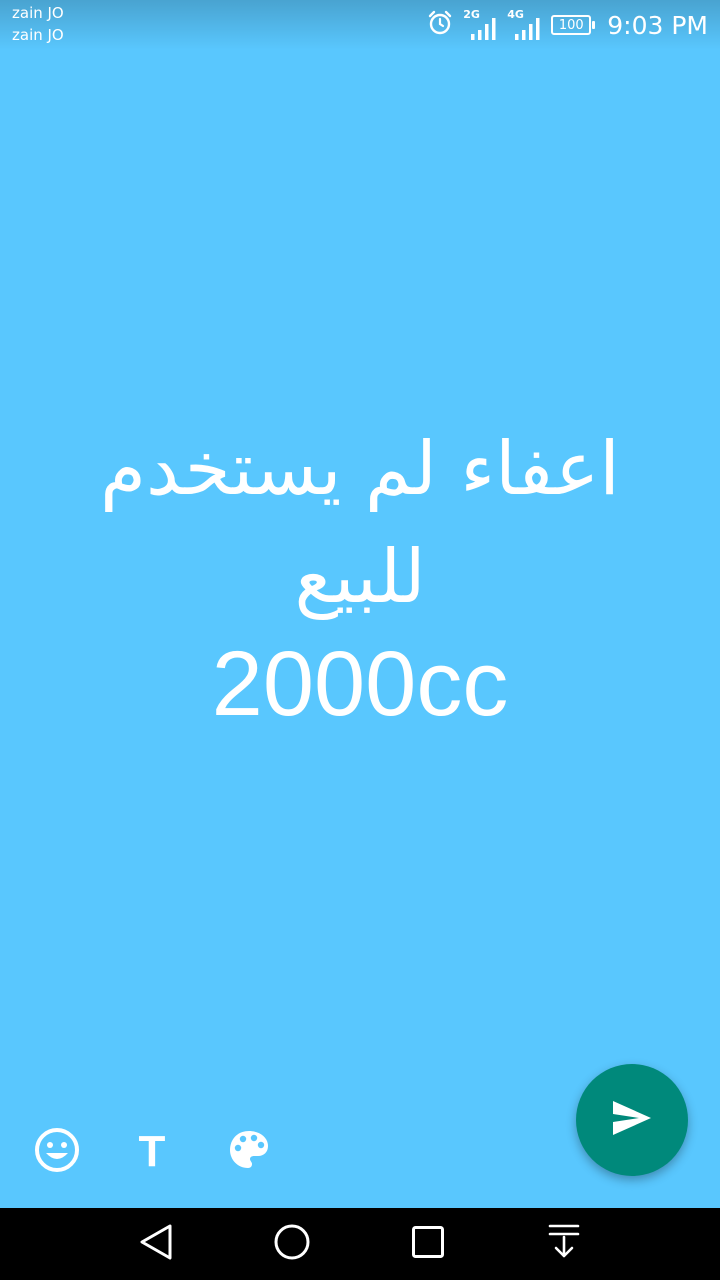 This screenshot has height=1280, width=720. What do you see at coordinates (360, 469) in the screenshot?
I see `status-text-line-1: اعفاء لم يستخدم` at bounding box center [360, 469].